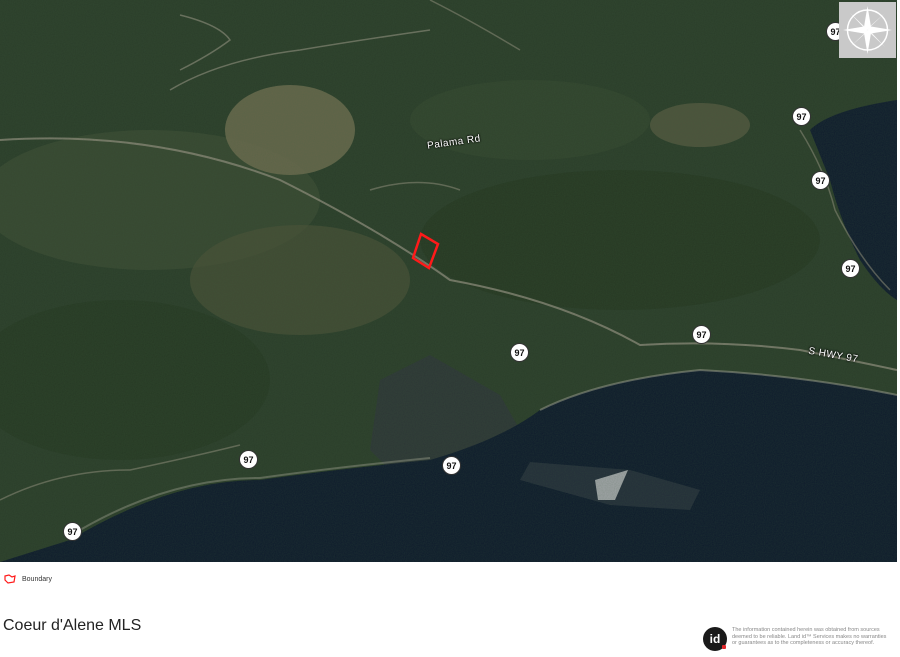 The width and height of the screenshot is (900, 657). Describe the element at coordinates (867, 30) in the screenshot. I see `compass-rose-icon` at that location.